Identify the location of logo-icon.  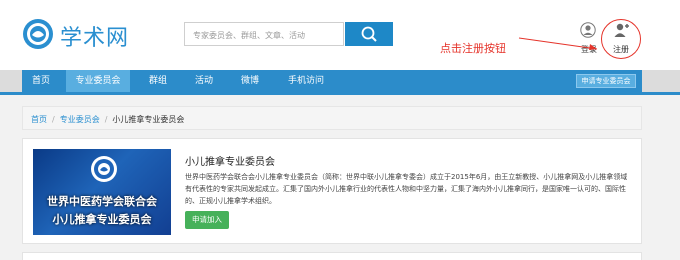
(38, 34).